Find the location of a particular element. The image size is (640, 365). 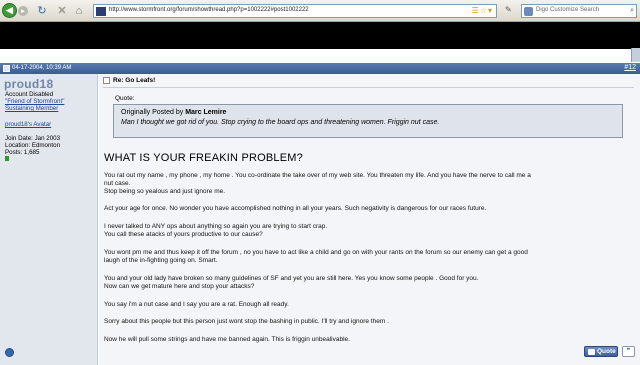

membership-link: Sustaining Member is located at coordinates (31, 108).